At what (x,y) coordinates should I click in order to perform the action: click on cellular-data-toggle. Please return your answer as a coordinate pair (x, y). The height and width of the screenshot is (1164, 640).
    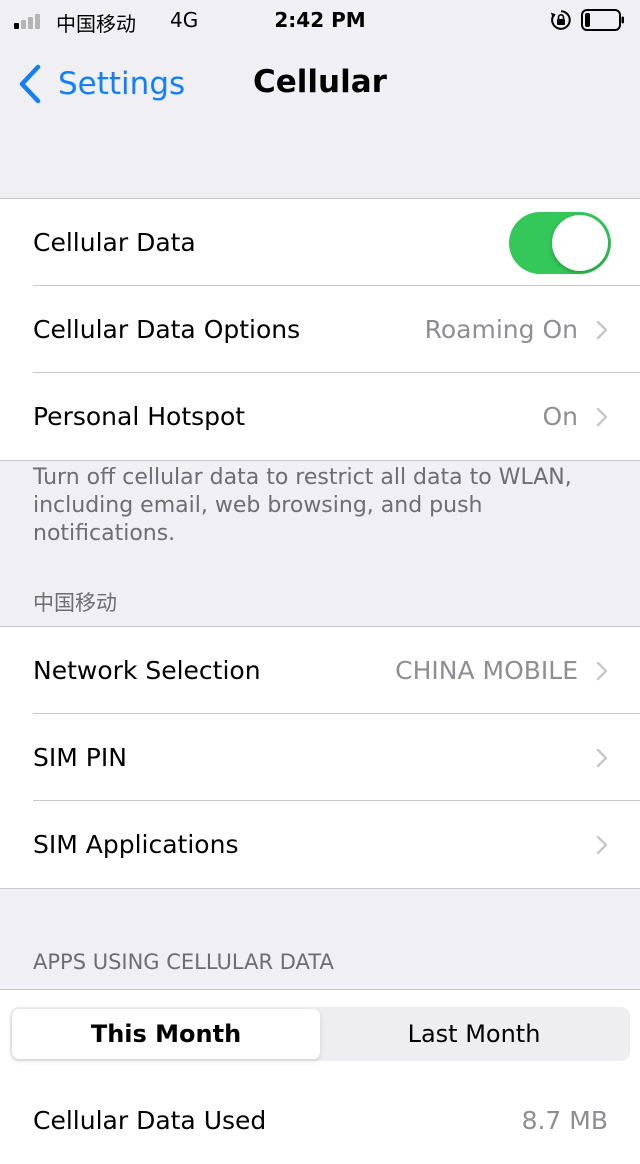
    Looking at the image, I should click on (560, 242).